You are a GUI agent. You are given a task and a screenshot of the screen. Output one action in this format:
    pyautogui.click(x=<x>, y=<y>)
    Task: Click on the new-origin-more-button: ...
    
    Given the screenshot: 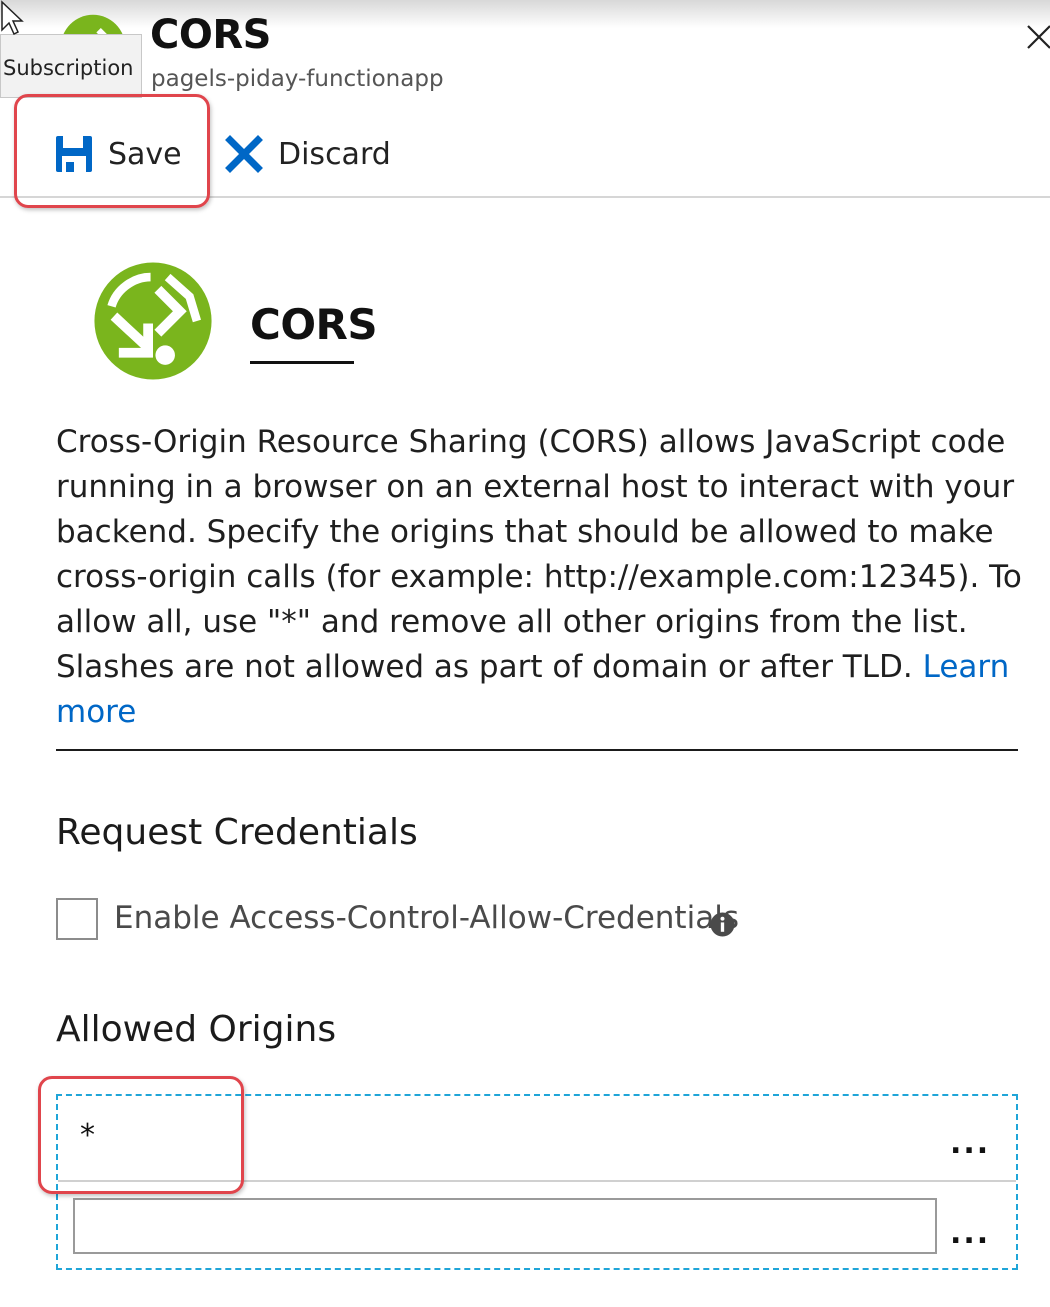 What is the action you would take?
    pyautogui.click(x=970, y=1233)
    